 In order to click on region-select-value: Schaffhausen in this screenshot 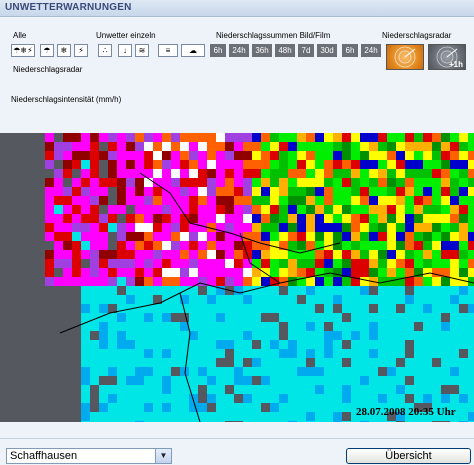, I will do `click(44, 456)`.